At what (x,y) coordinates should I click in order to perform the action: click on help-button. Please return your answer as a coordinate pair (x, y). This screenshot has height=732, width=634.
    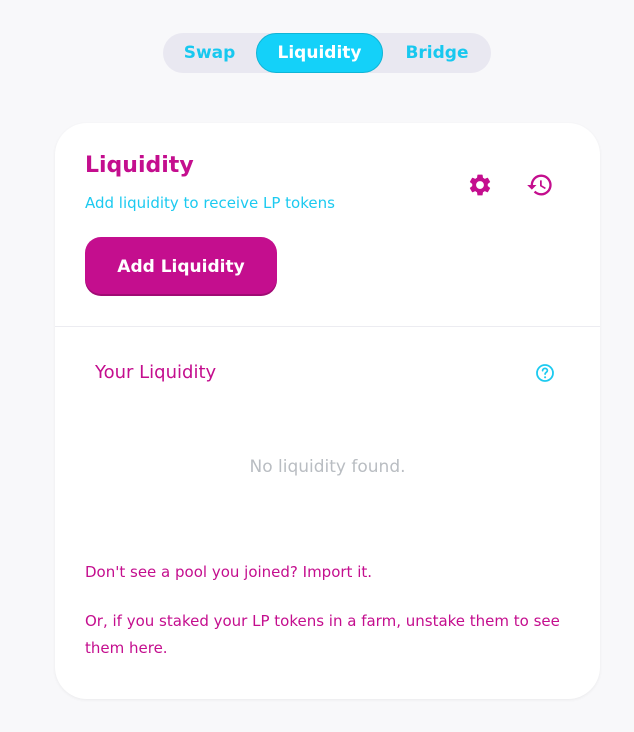
    Looking at the image, I should click on (545, 373).